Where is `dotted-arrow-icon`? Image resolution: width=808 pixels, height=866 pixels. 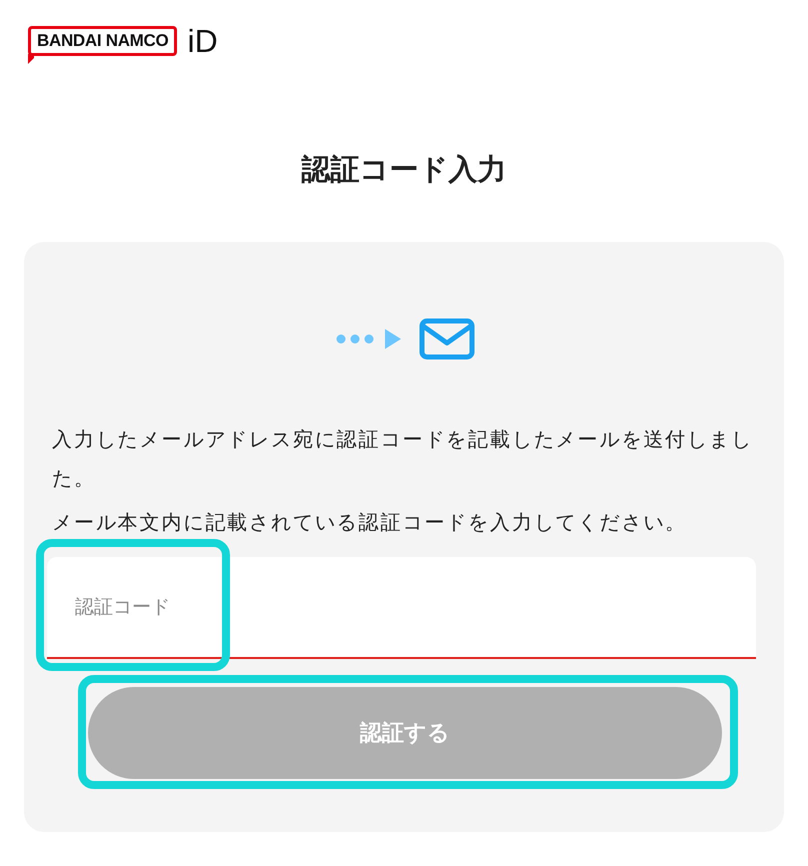
dotted-arrow-icon is located at coordinates (368, 339).